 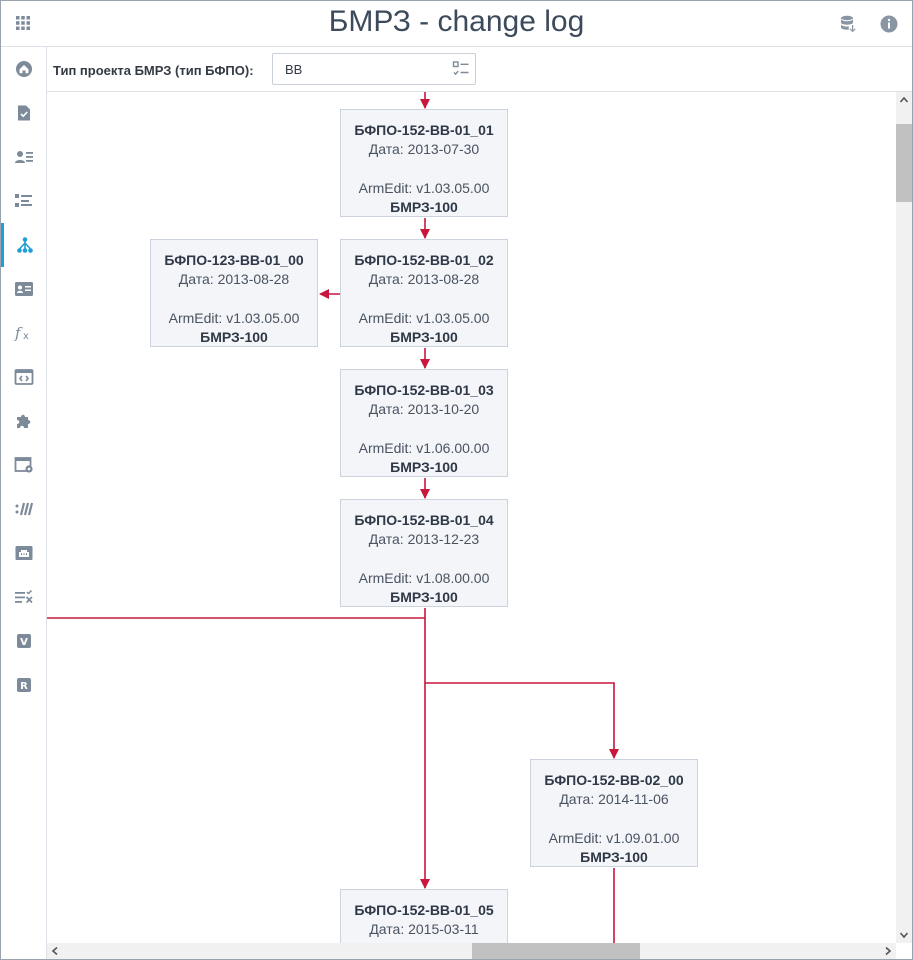 I want to click on node-title: БФПО-152-ВВ-02_00, so click(x=614, y=780).